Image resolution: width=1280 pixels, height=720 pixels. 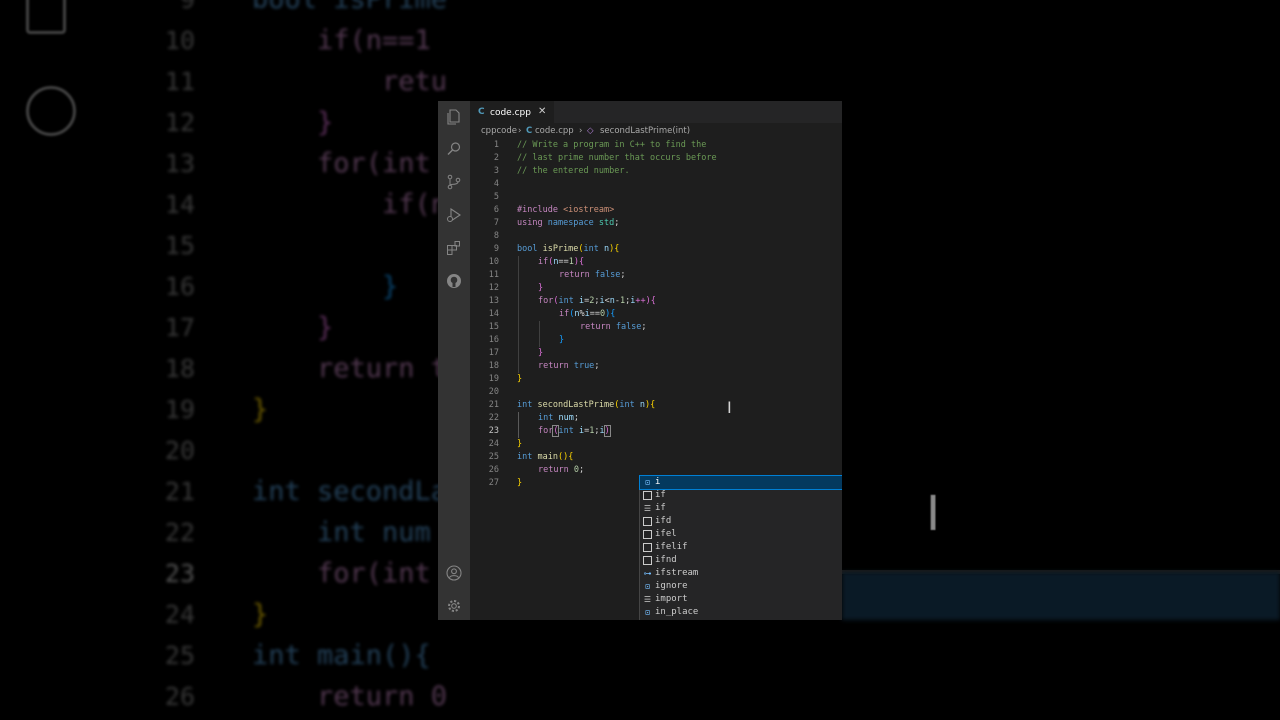 I want to click on suggestion-item: ifnd, so click(x=741, y=560).